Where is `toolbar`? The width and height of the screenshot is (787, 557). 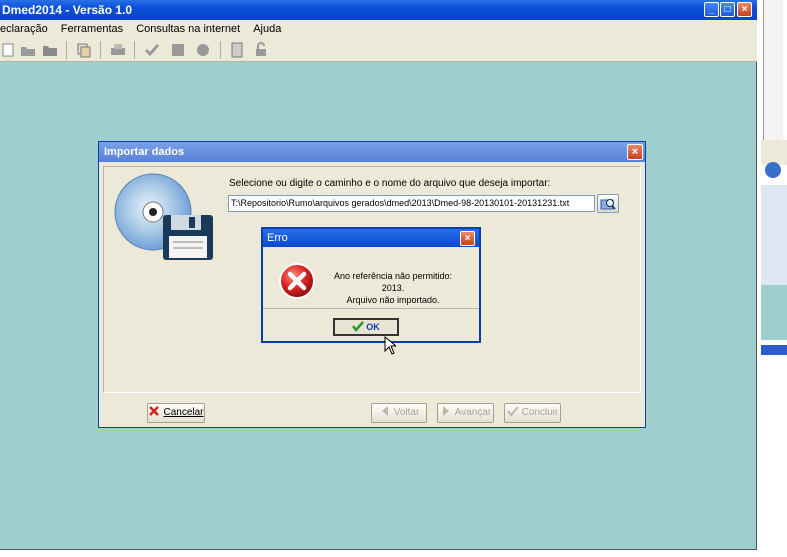 toolbar is located at coordinates (378, 50).